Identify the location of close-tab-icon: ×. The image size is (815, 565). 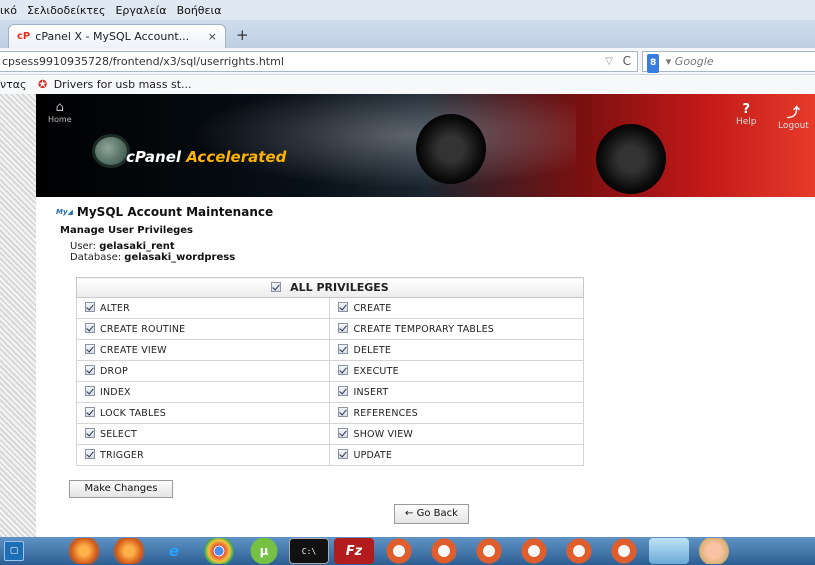
(212, 36).